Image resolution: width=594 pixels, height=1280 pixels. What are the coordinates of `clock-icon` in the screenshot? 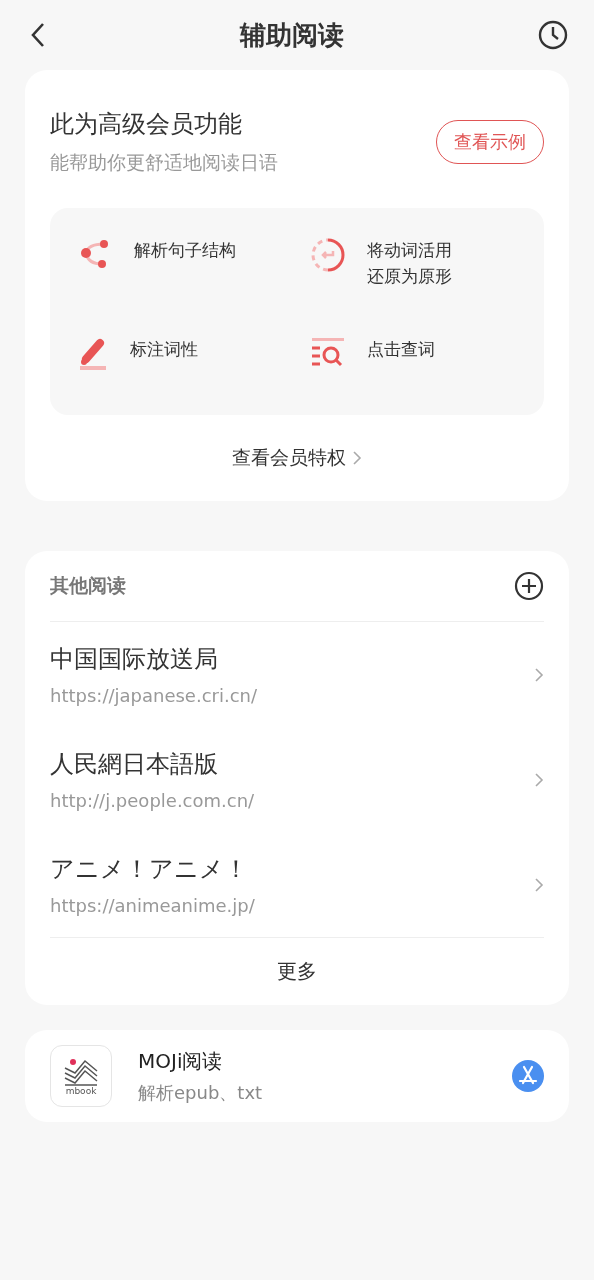 It's located at (553, 35).